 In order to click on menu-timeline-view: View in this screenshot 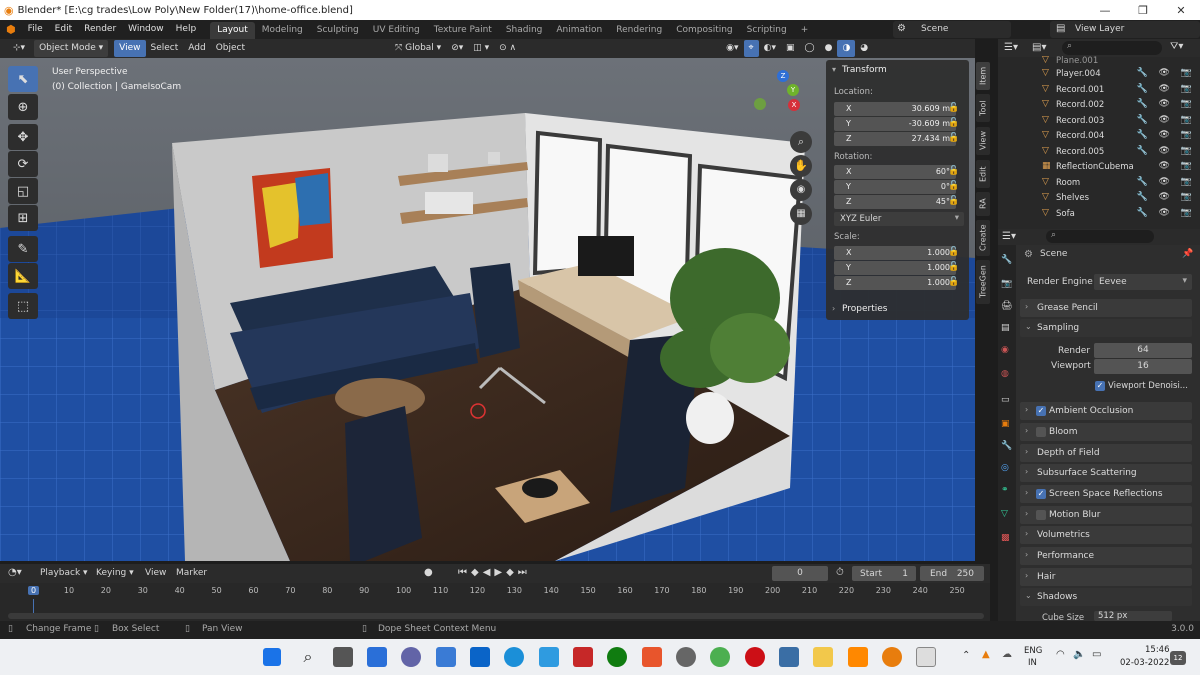, I will do `click(155, 573)`.